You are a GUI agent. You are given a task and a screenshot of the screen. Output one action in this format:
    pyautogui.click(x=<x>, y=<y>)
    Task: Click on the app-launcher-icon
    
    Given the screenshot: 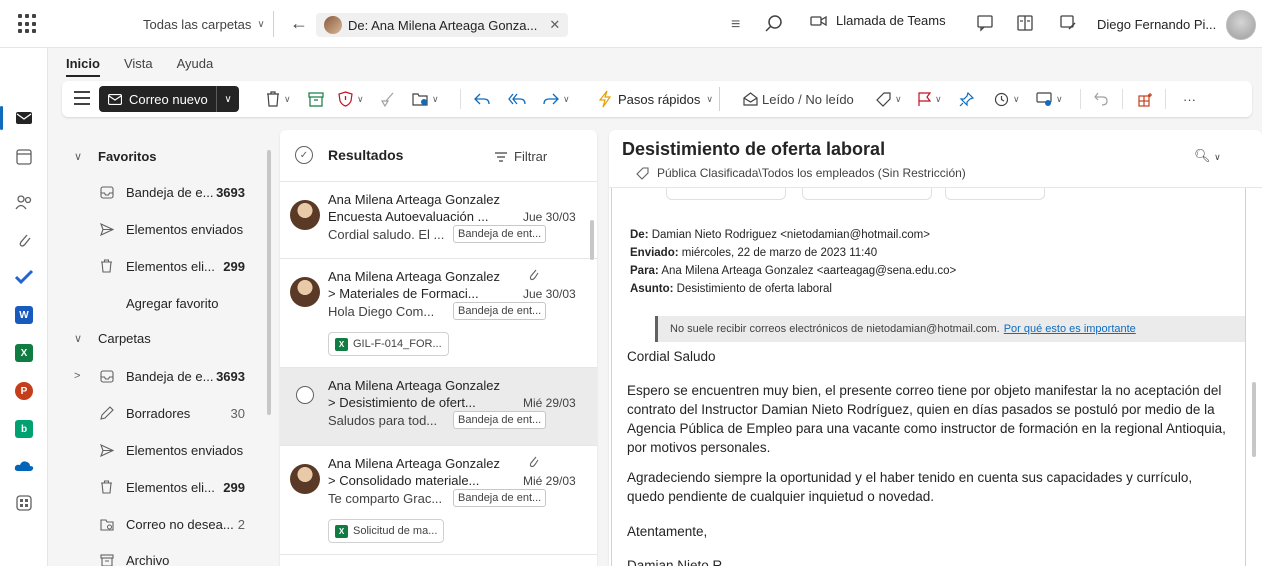 What is the action you would take?
    pyautogui.click(x=28, y=24)
    